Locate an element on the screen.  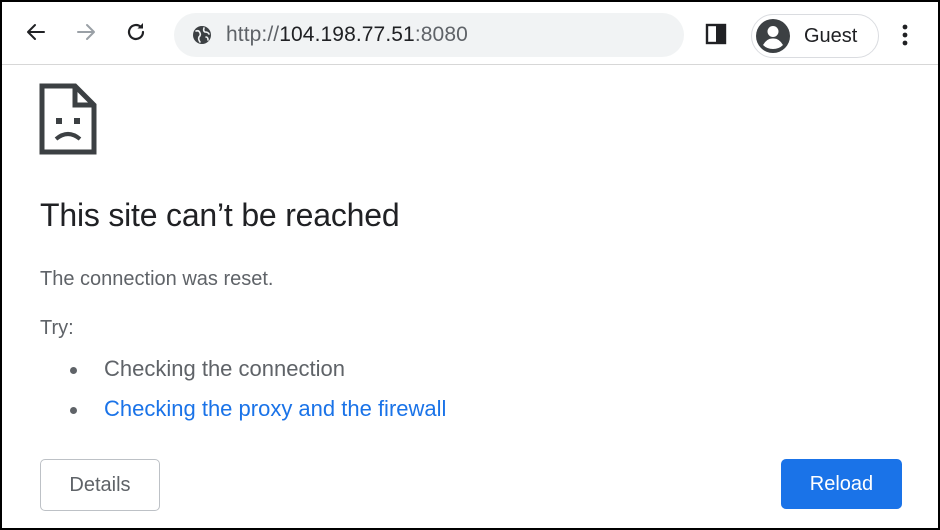
sad-document-icon is located at coordinates (68, 119).